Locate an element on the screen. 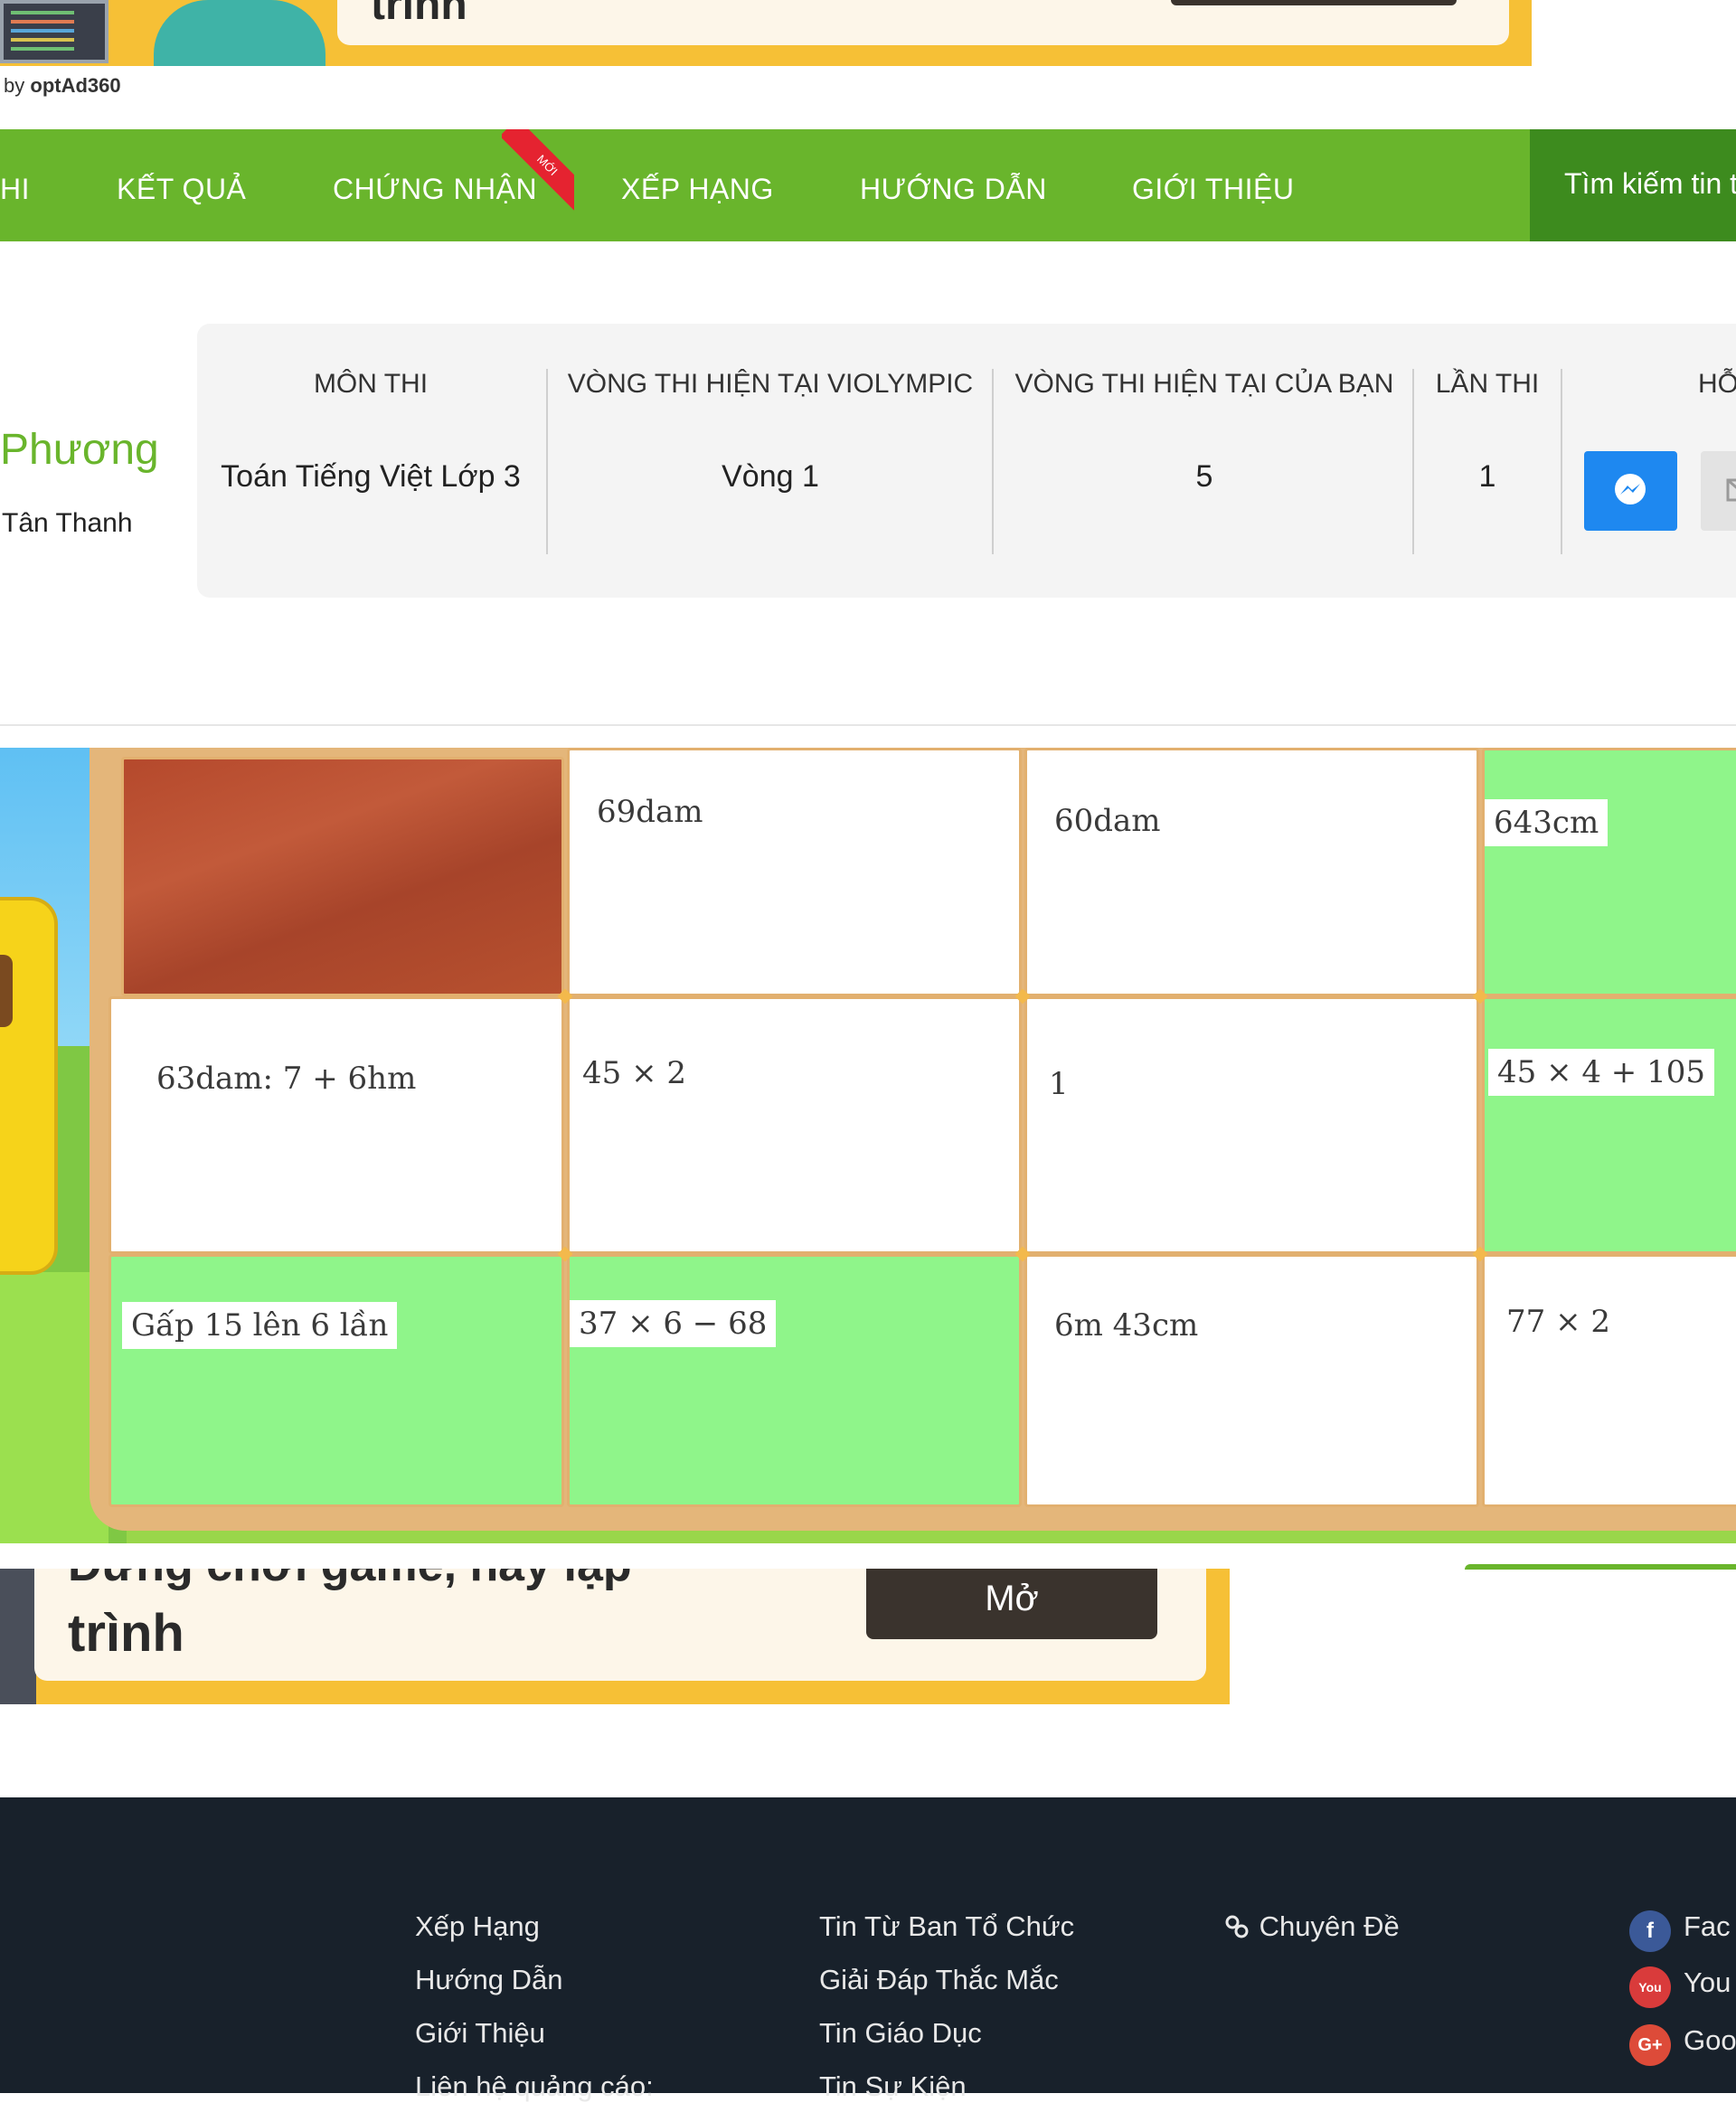  ad-heading-line2: trình is located at coordinates (126, 1633).